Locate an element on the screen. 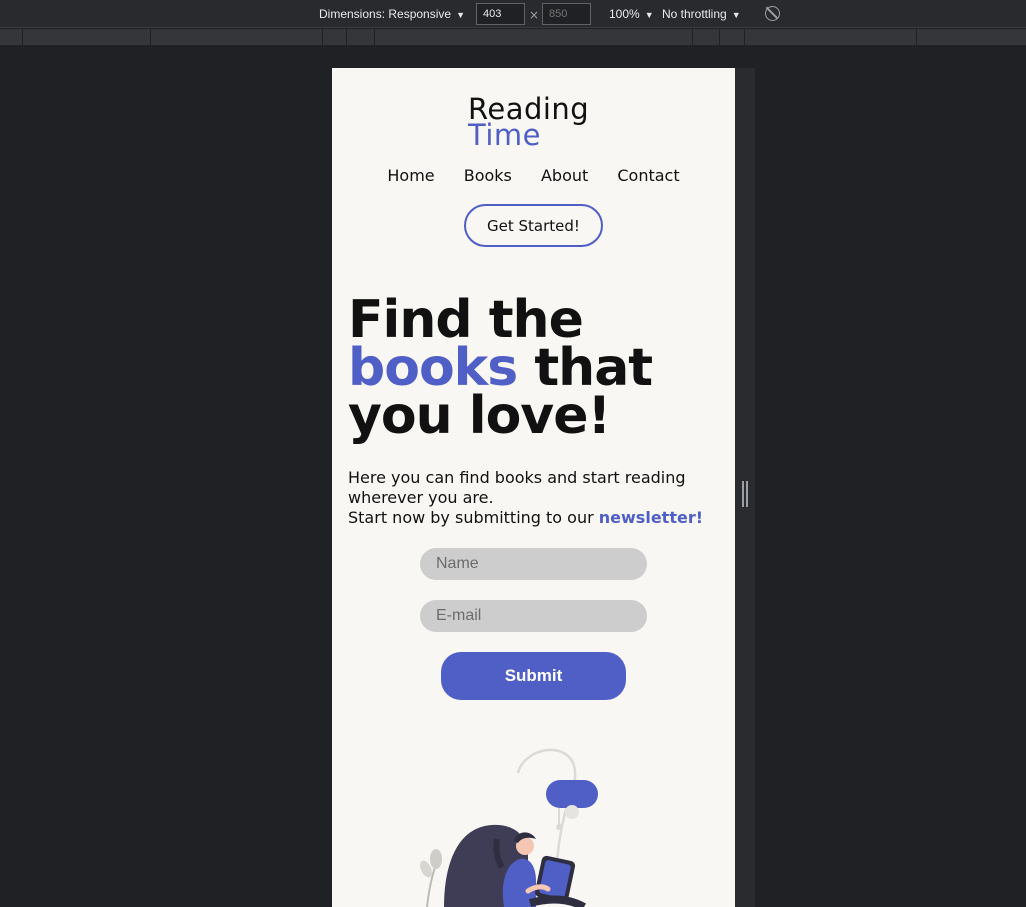 This screenshot has height=907, width=1026. lamp-shade is located at coordinates (572, 794).